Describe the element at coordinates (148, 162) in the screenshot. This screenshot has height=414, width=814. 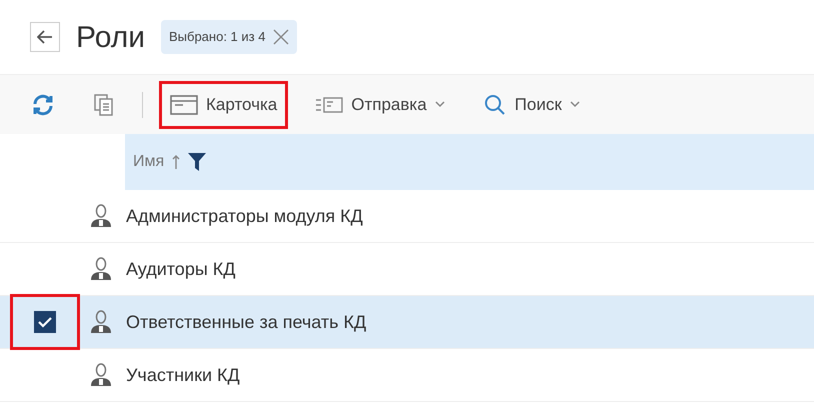
I see `column-label: Имя` at that location.